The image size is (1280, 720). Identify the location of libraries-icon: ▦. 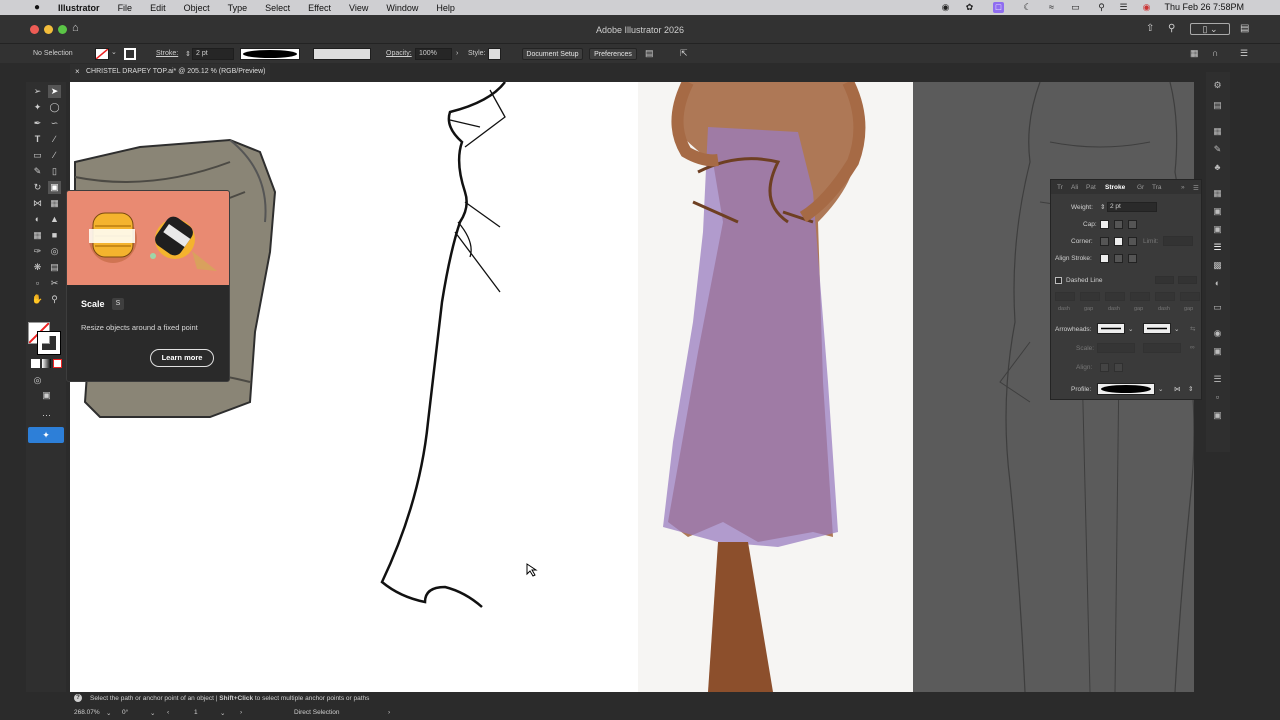
(1217, 131).